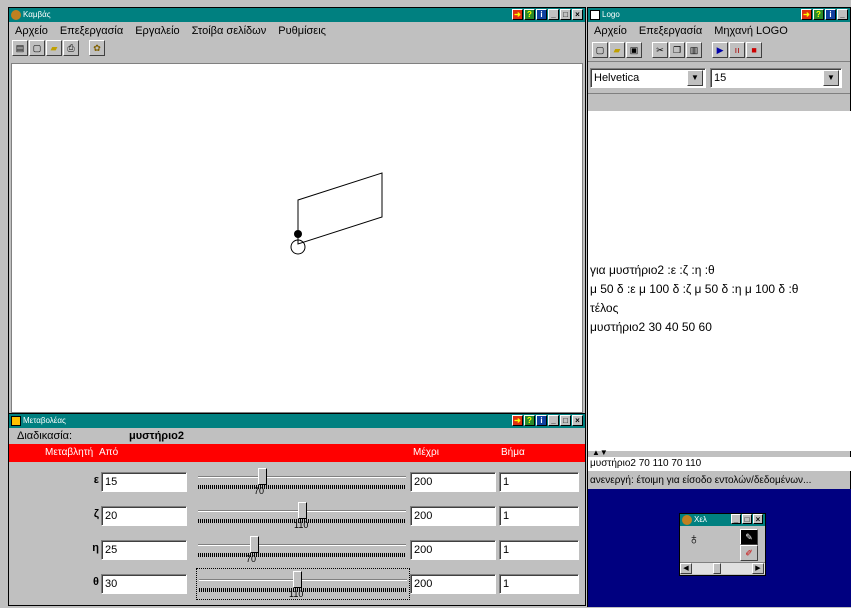 The image size is (851, 608). I want to click on logo-menu: Αρχείο Επεξεργασία Μηχανή LOGO, so click(719, 31).